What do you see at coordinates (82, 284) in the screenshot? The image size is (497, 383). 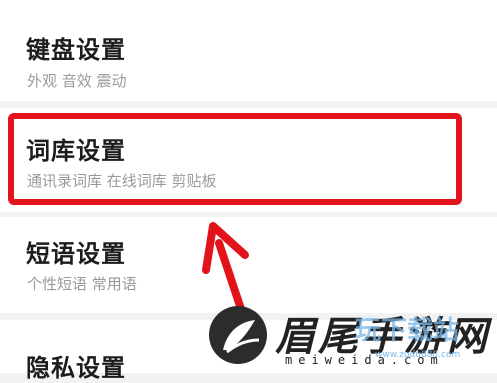 I see `settings-item-subtitle: 个性短语 常用语` at bounding box center [82, 284].